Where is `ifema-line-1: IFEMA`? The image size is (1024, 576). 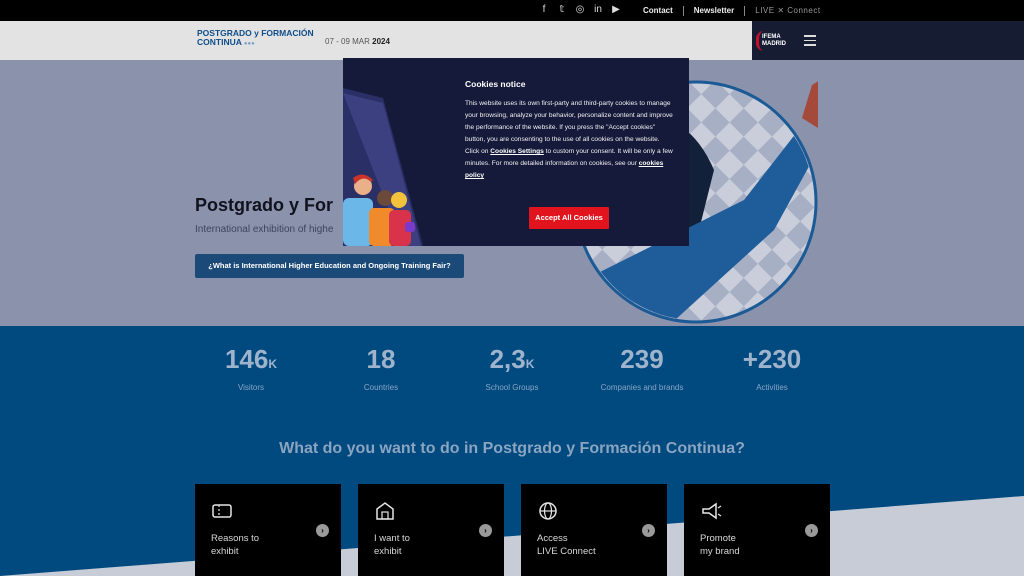 ifema-line-1: IFEMA is located at coordinates (771, 37).